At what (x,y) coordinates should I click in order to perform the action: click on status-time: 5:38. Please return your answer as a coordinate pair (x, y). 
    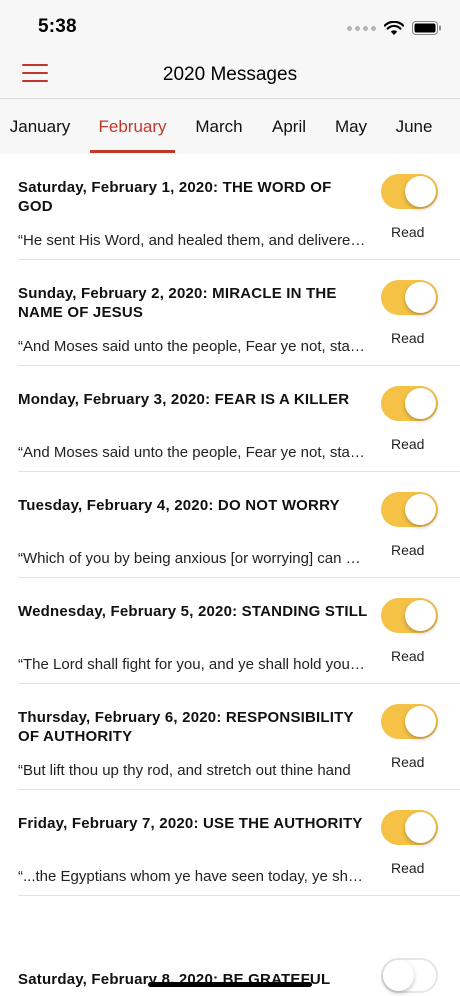
    Looking at the image, I should click on (57, 26).